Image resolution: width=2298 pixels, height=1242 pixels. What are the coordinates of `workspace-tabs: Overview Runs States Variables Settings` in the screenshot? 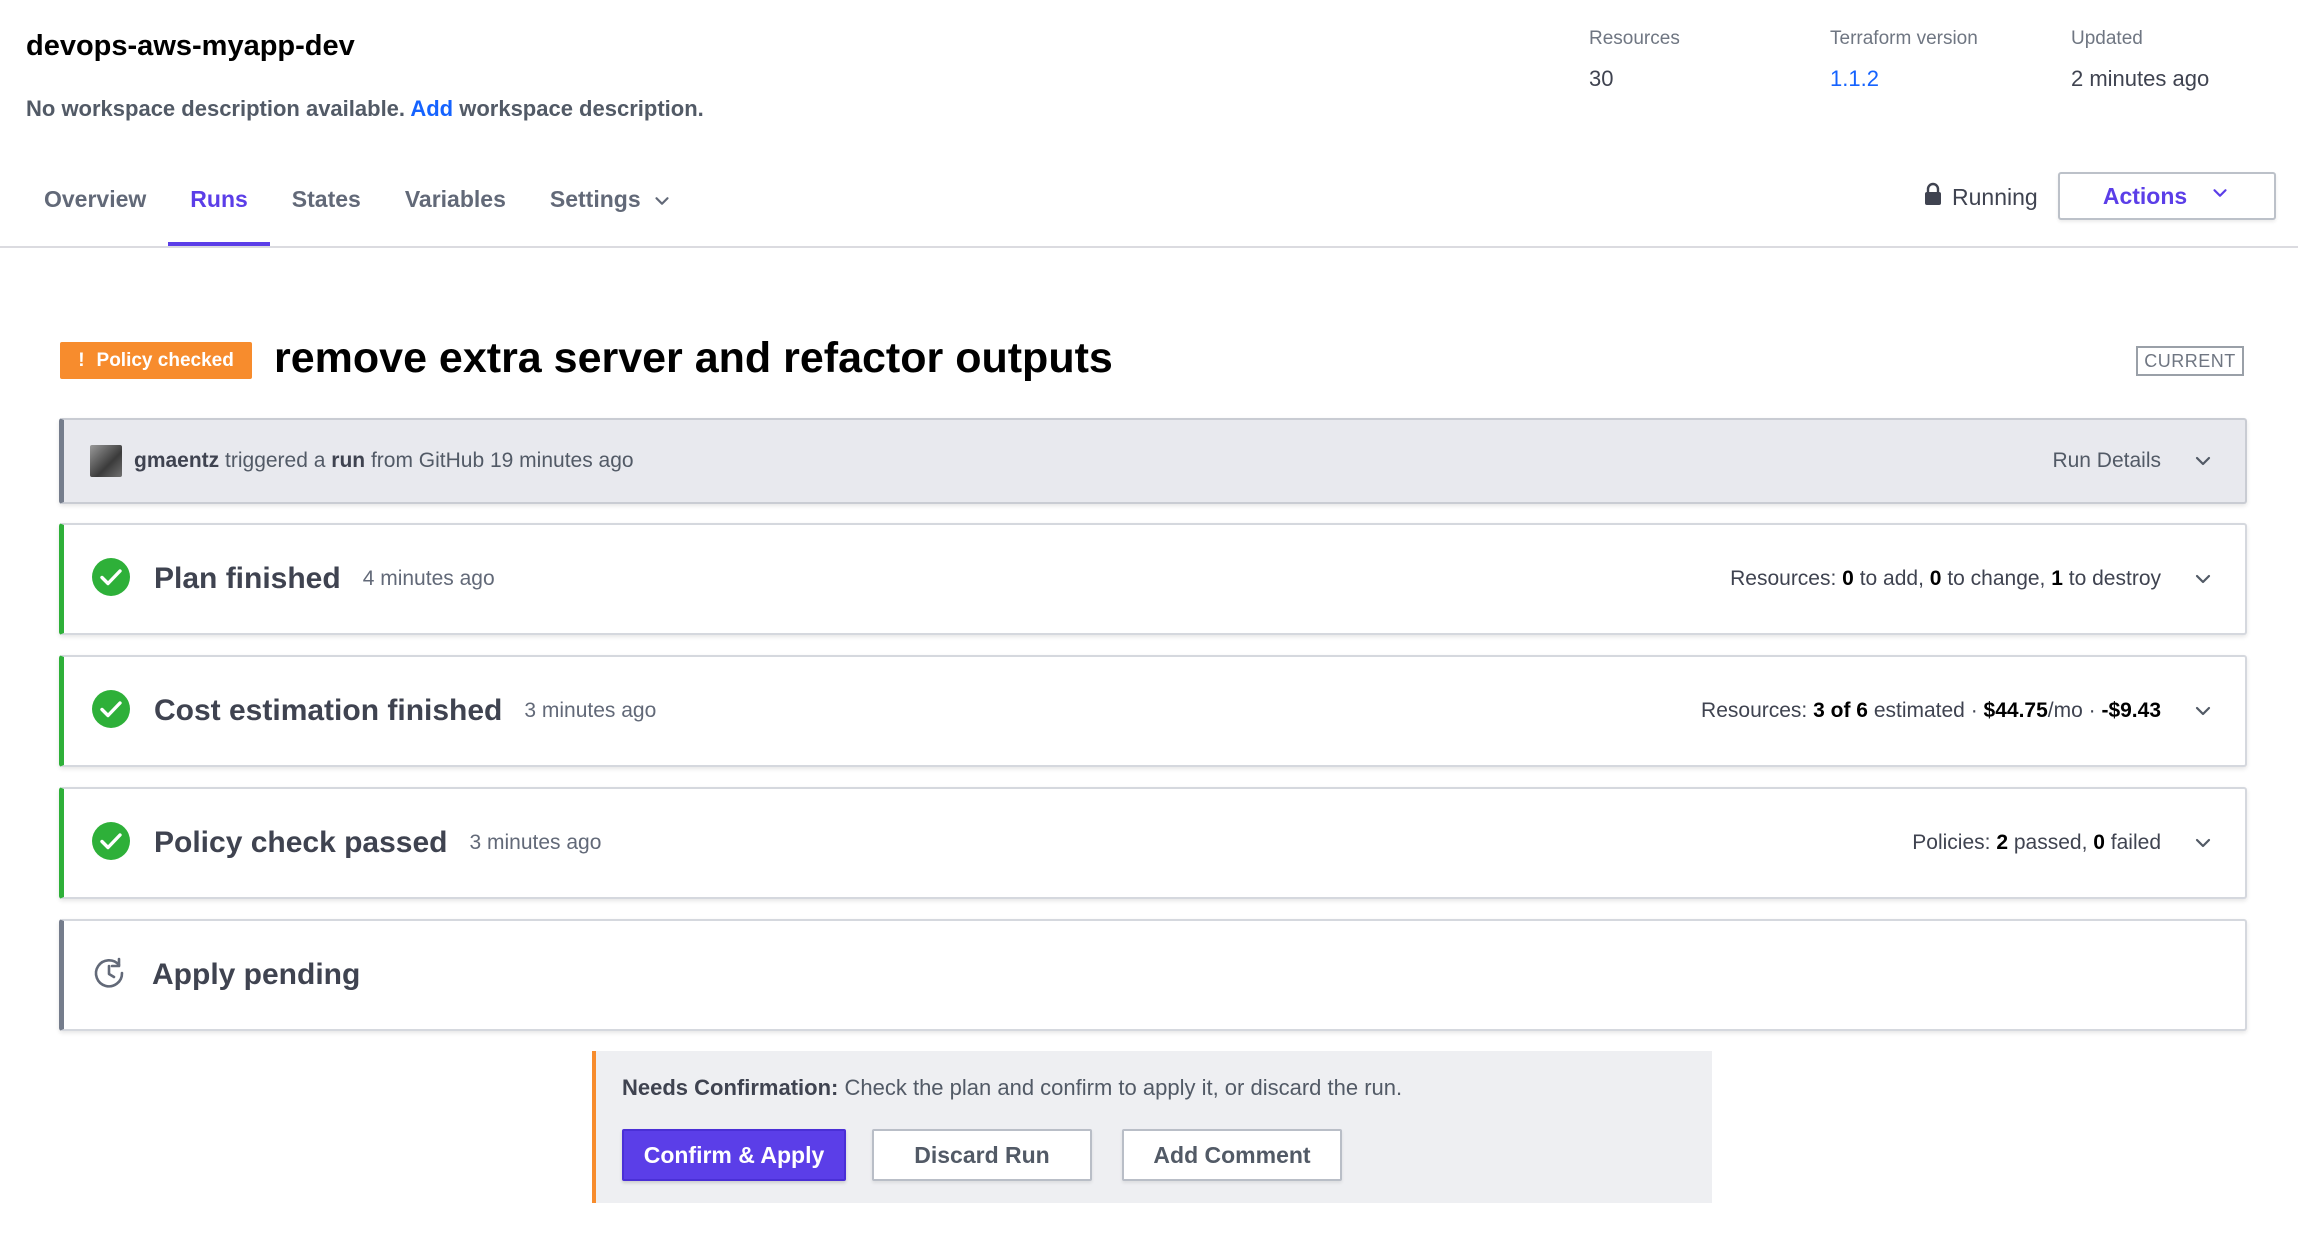 It's located at (358, 207).